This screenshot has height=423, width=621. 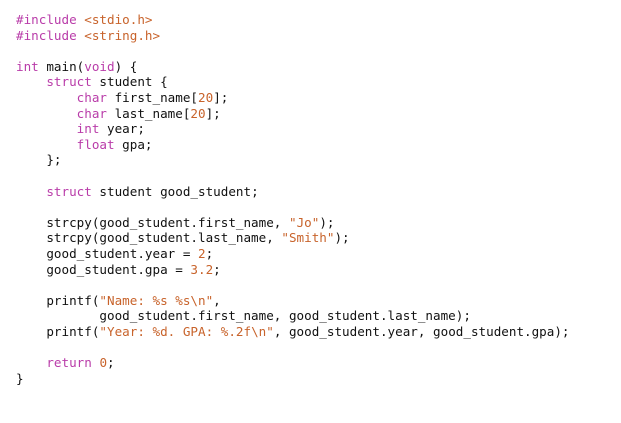 What do you see at coordinates (186, 331) in the screenshot?
I see `code-token: "Year: %d. GPA: %.2f\n"` at bounding box center [186, 331].